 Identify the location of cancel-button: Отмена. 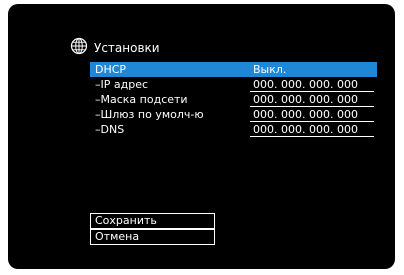
(152, 237).